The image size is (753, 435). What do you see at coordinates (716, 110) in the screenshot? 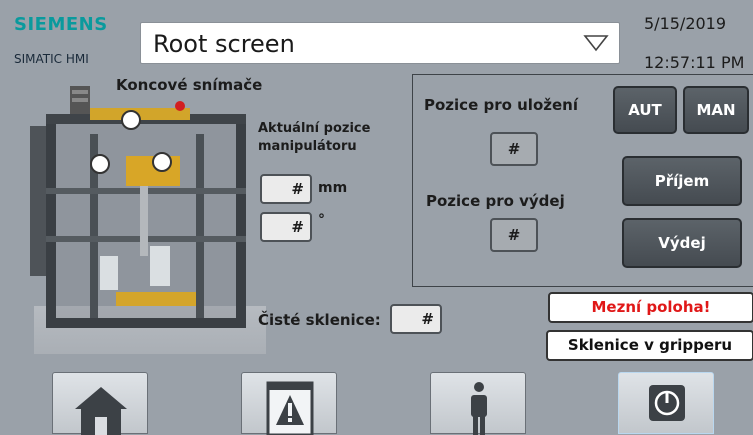
I see `manual-mode-button: MAN` at bounding box center [716, 110].